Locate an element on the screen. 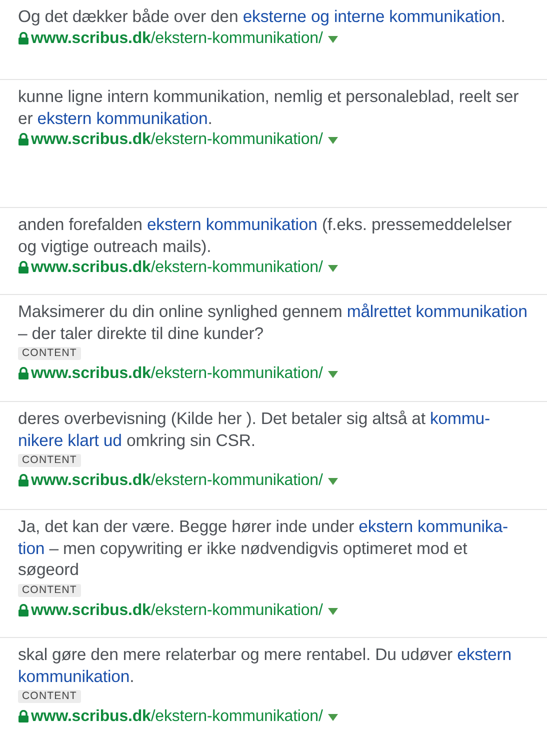  snippet-link: kommu- is located at coordinates (460, 418).